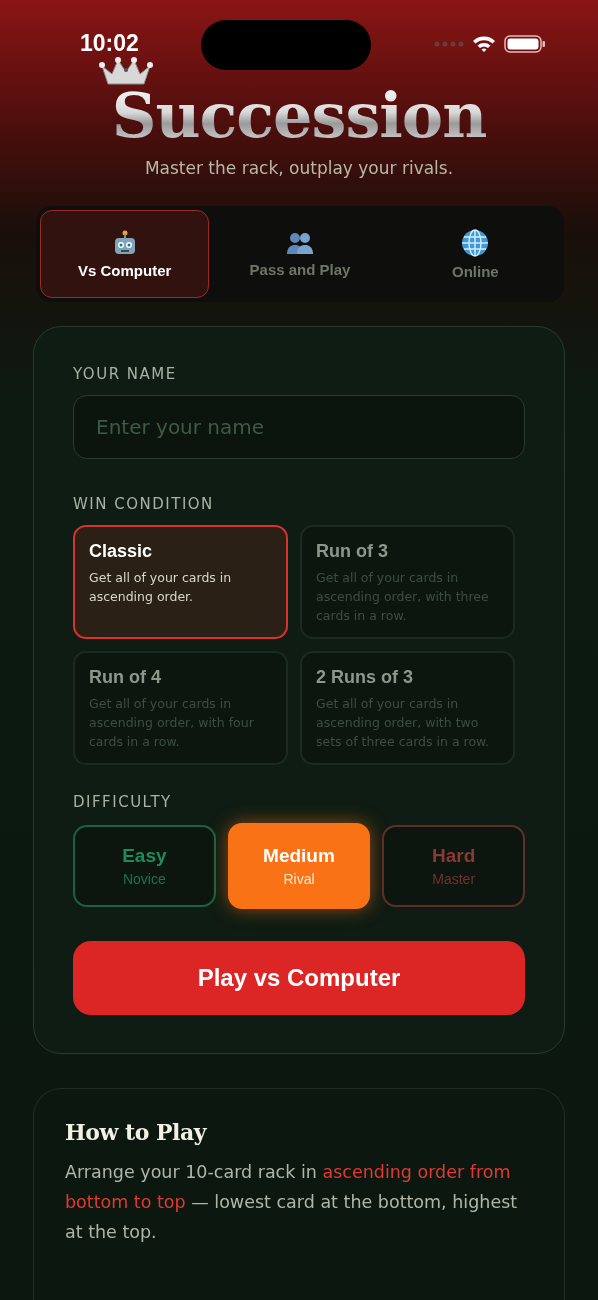 The height and width of the screenshot is (1300, 598). Describe the element at coordinates (299, 168) in the screenshot. I see `app-tagline: Master the rack, outplay your rivals.` at that location.